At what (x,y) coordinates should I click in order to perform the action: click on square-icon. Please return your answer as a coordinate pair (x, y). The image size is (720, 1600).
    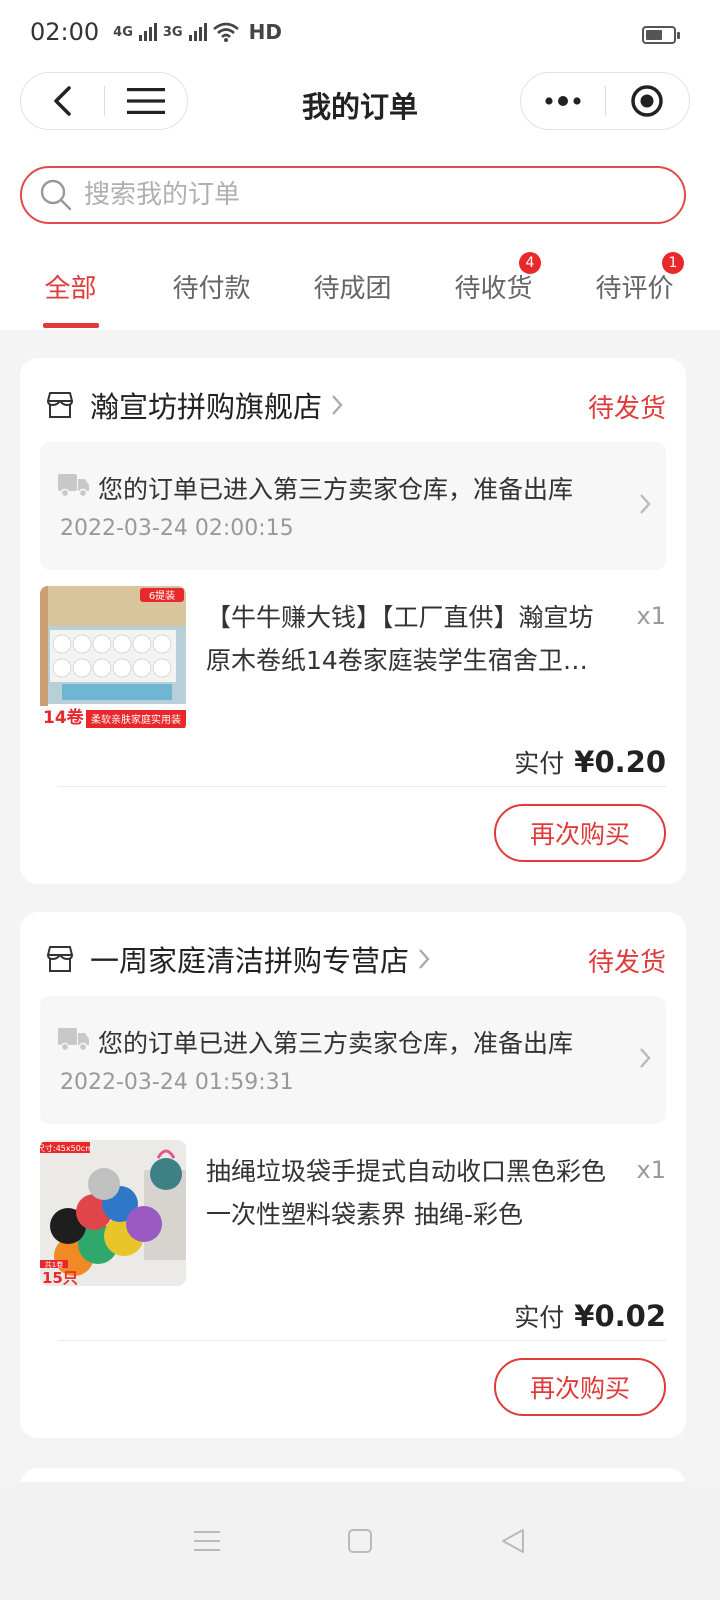
    Looking at the image, I should click on (359, 1541).